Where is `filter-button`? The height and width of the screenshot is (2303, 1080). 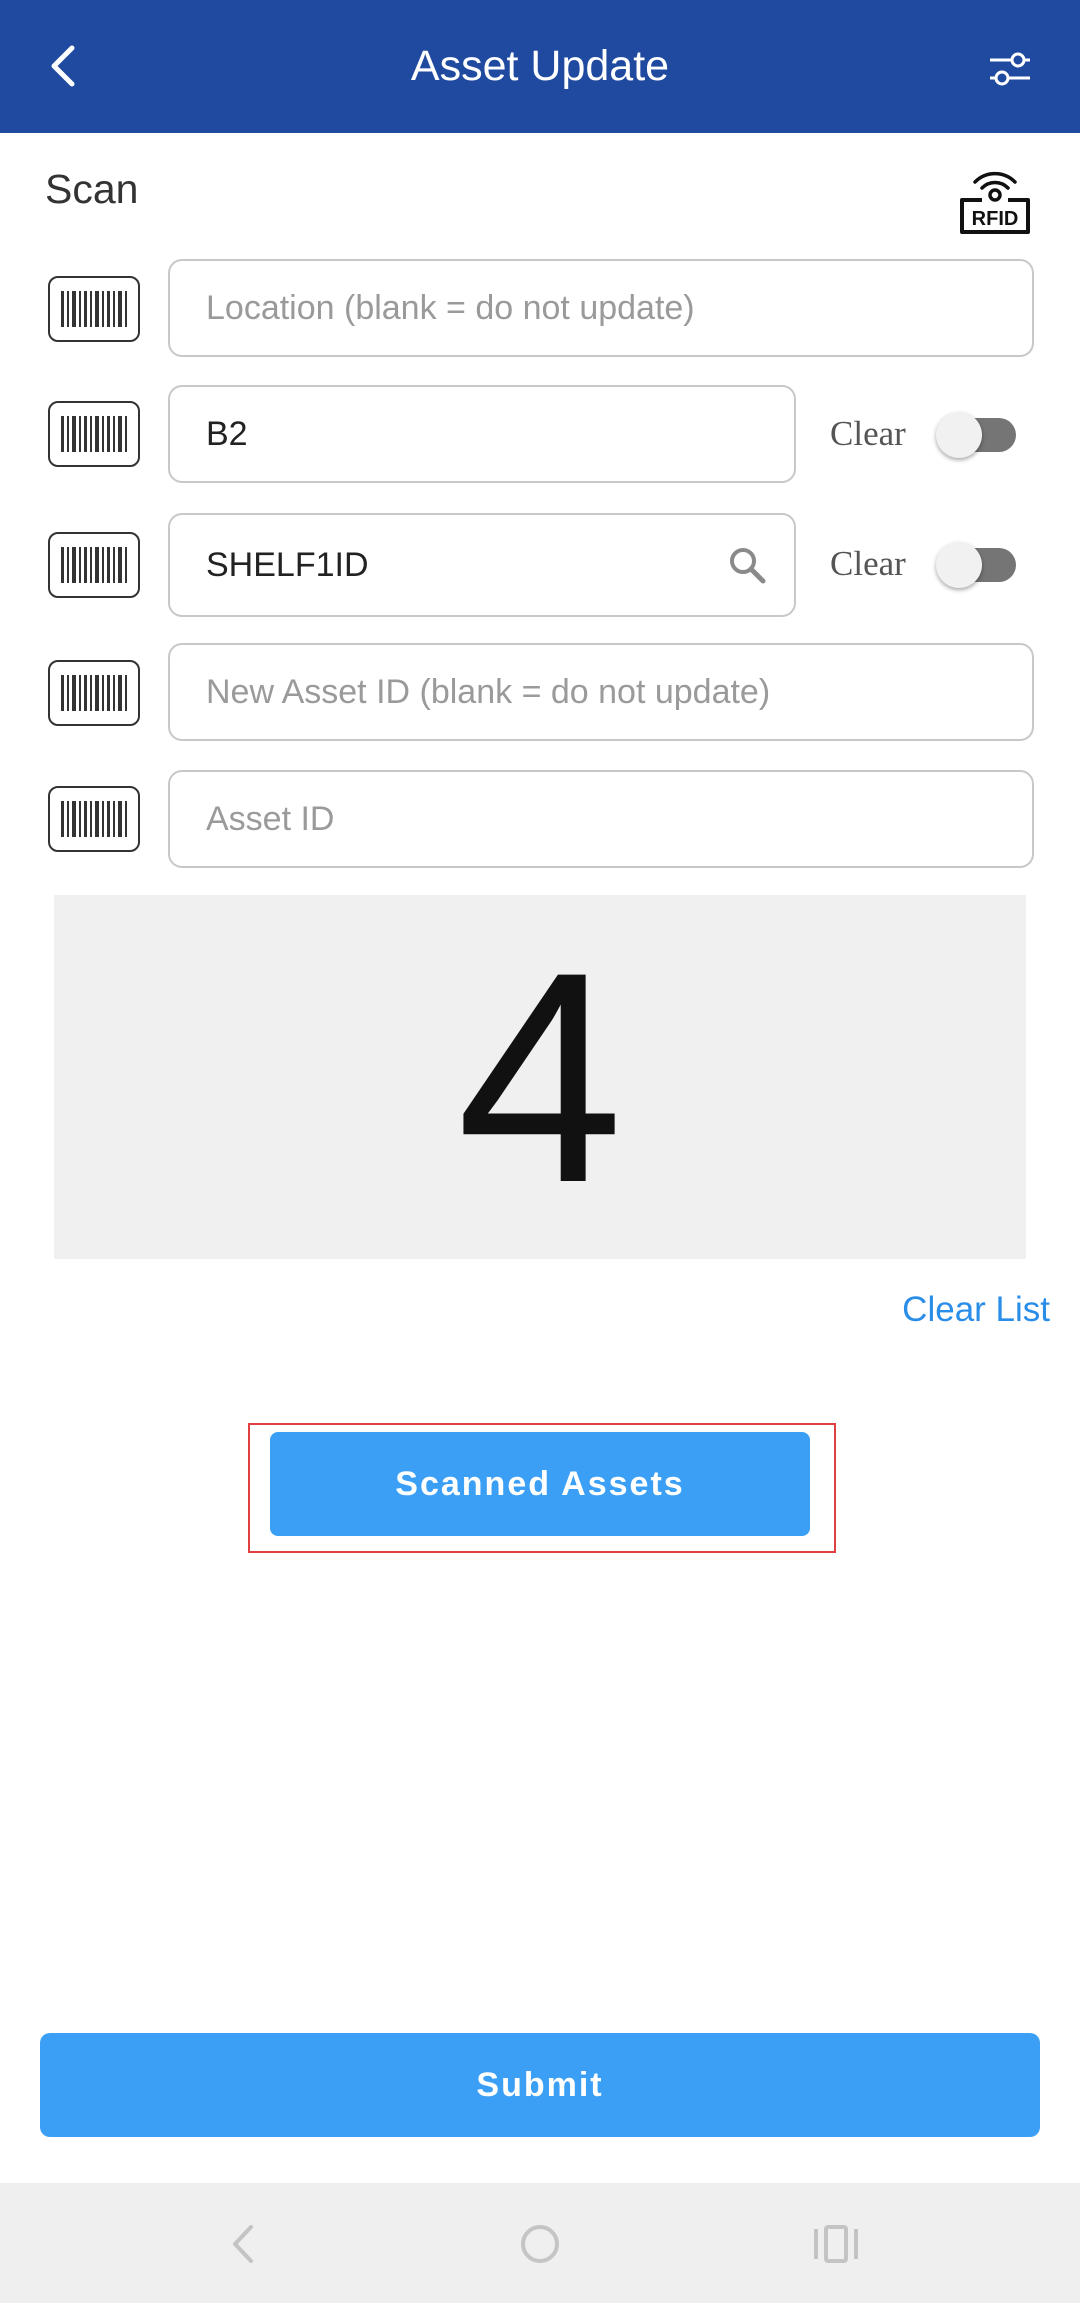 filter-button is located at coordinates (1010, 69).